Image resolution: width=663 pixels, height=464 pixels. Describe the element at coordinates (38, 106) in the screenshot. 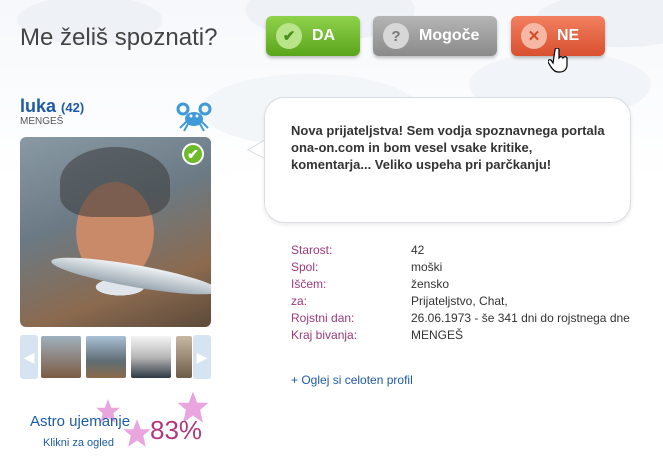

I see `profile-name-text: luka` at that location.